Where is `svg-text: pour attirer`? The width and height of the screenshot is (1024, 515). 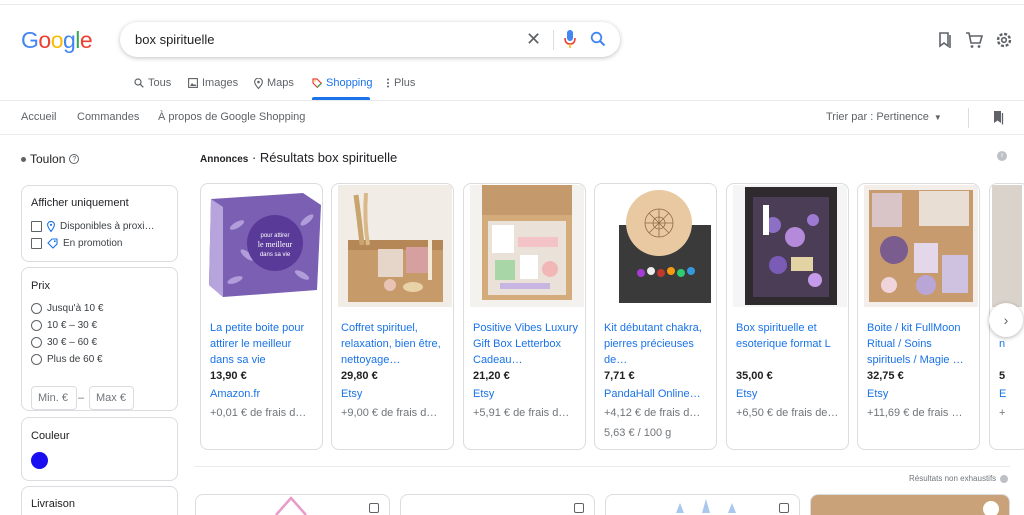
svg-text: pour attirer is located at coordinates (274, 236).